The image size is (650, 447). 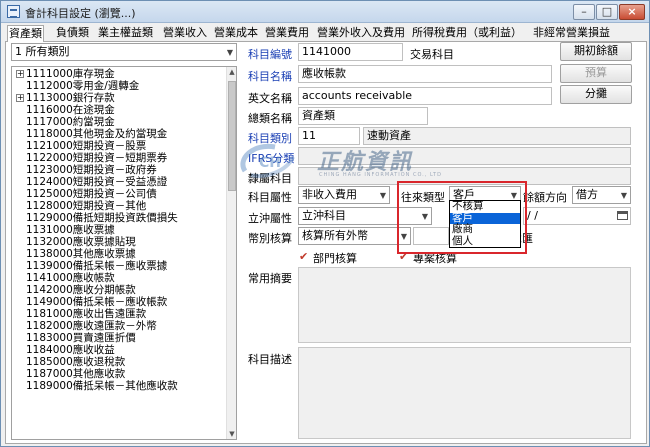 What do you see at coordinates (49, 362) in the screenshot?
I see `tree-item-code: 1185000` at bounding box center [49, 362].